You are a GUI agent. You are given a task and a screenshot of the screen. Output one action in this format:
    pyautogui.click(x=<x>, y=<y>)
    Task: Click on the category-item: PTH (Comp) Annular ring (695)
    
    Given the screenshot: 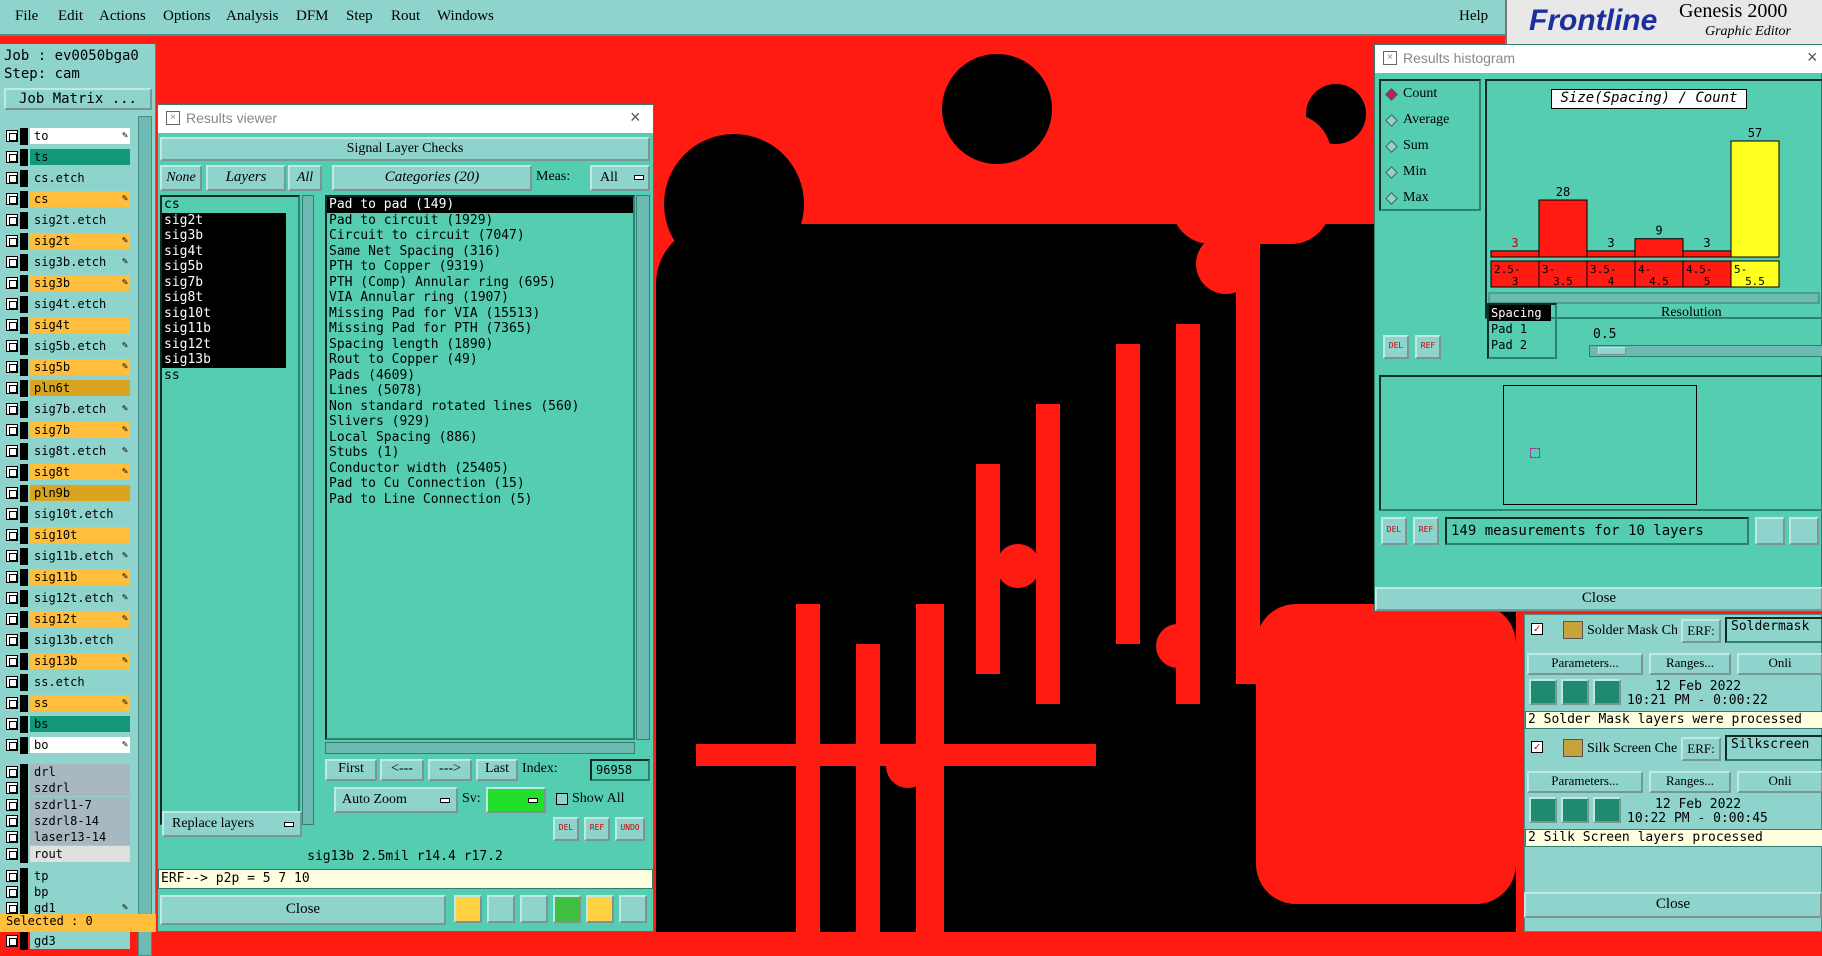 What is the action you would take?
    pyautogui.click(x=480, y=283)
    